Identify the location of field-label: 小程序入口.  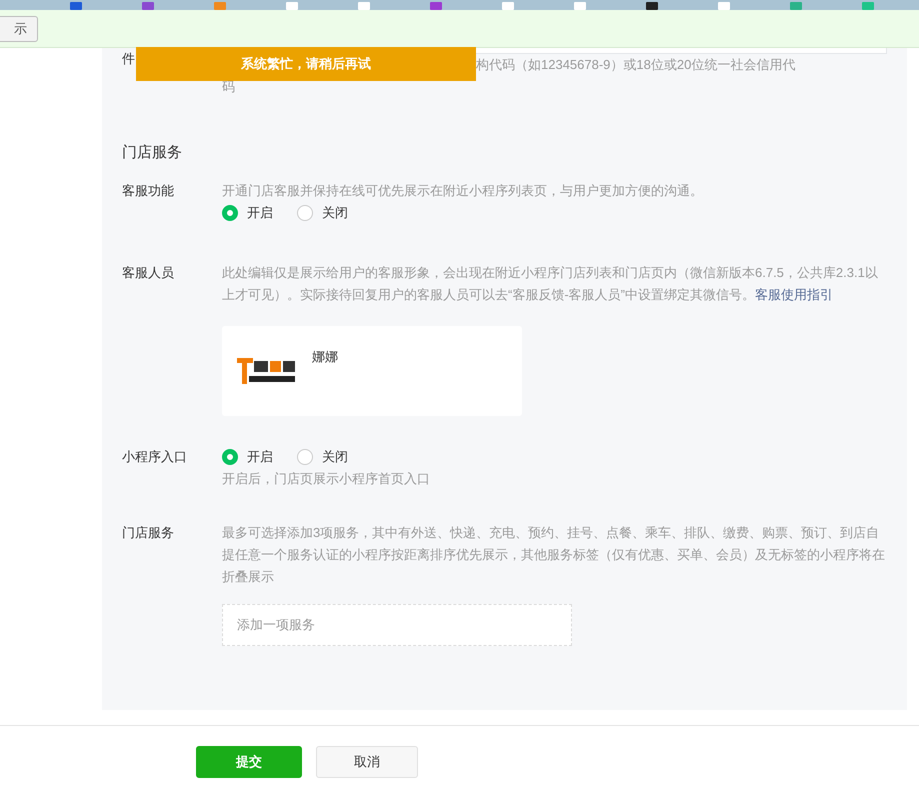
(155, 457).